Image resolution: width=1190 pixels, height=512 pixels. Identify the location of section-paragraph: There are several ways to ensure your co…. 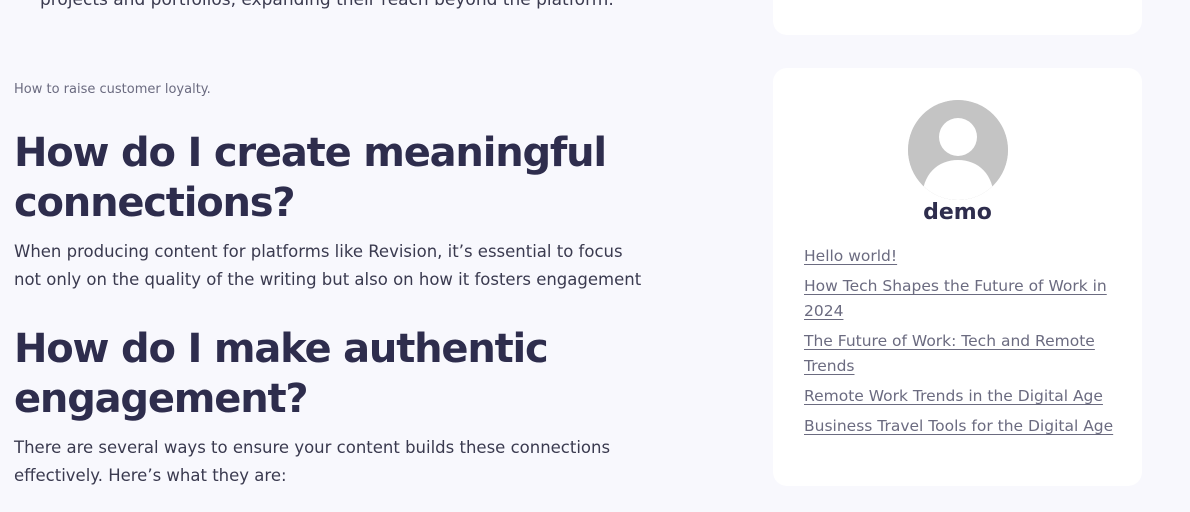
(312, 461).